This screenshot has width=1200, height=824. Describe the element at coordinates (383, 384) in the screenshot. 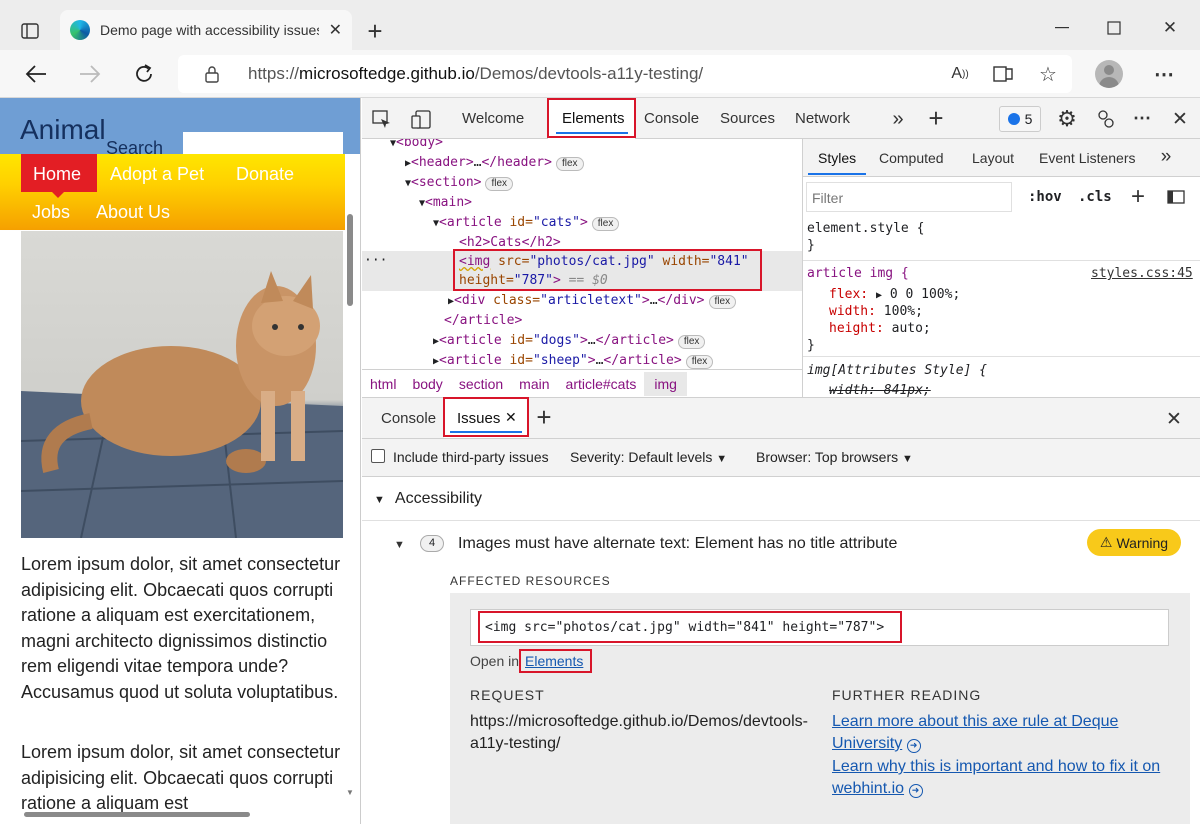

I see `crumb-html: html` at that location.